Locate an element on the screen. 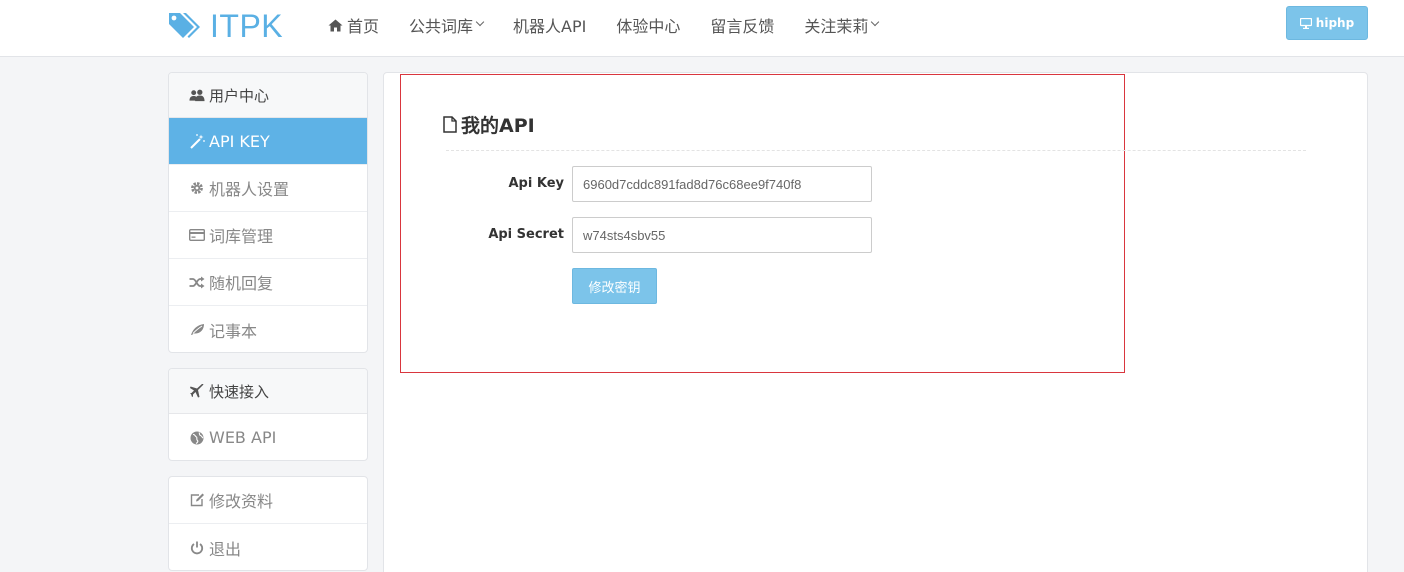  globe-icon is located at coordinates (197, 438).